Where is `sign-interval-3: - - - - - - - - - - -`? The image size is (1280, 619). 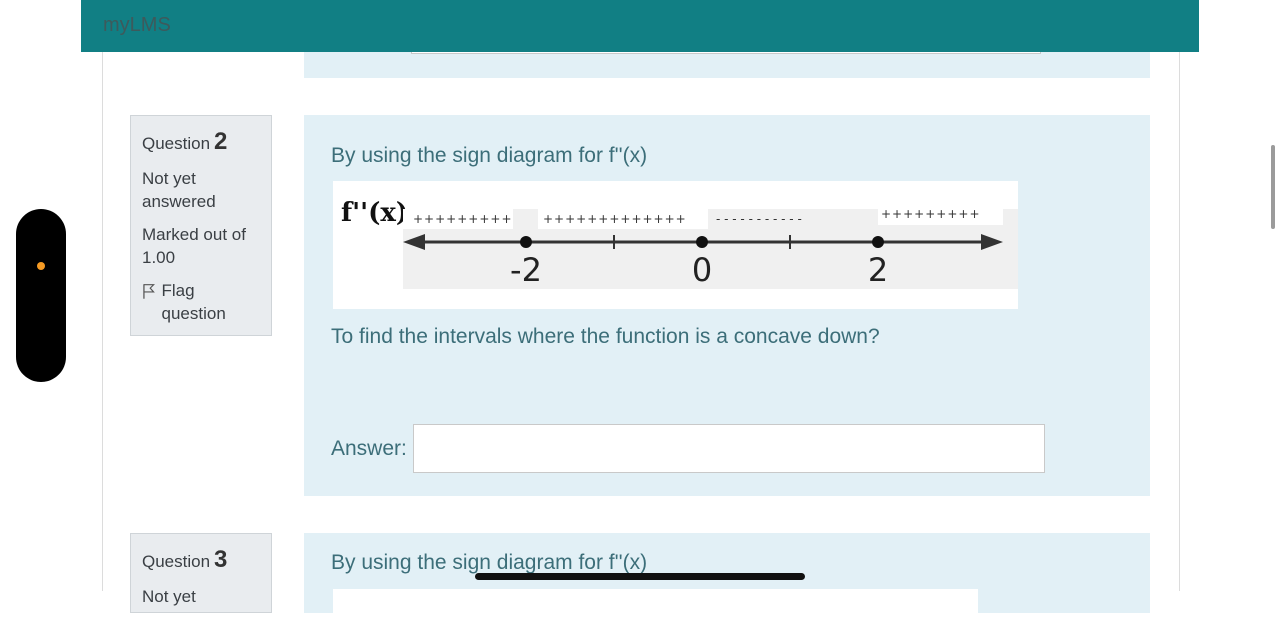
sign-interval-3: - - - - - - - - - - - is located at coordinates (759, 219).